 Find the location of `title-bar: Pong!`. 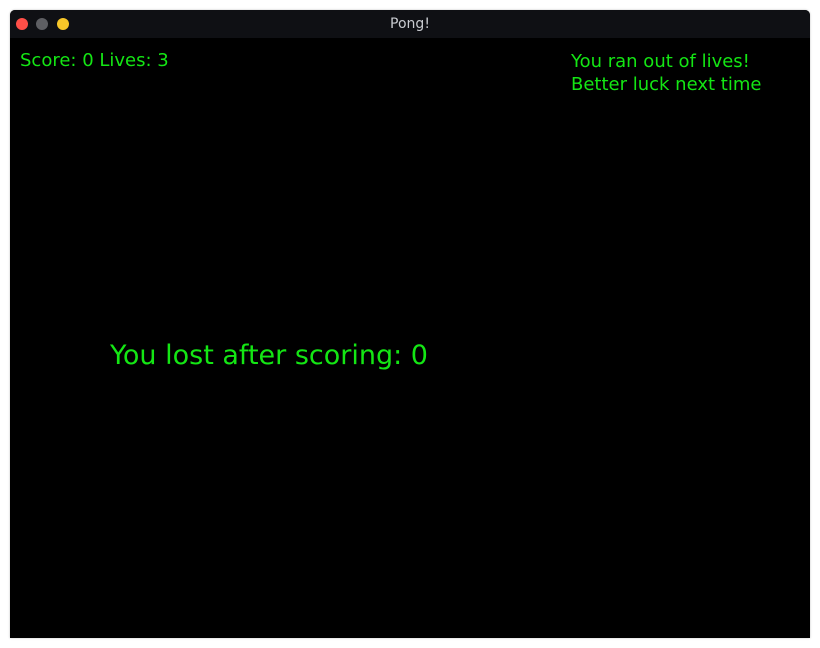

title-bar: Pong! is located at coordinates (410, 24).